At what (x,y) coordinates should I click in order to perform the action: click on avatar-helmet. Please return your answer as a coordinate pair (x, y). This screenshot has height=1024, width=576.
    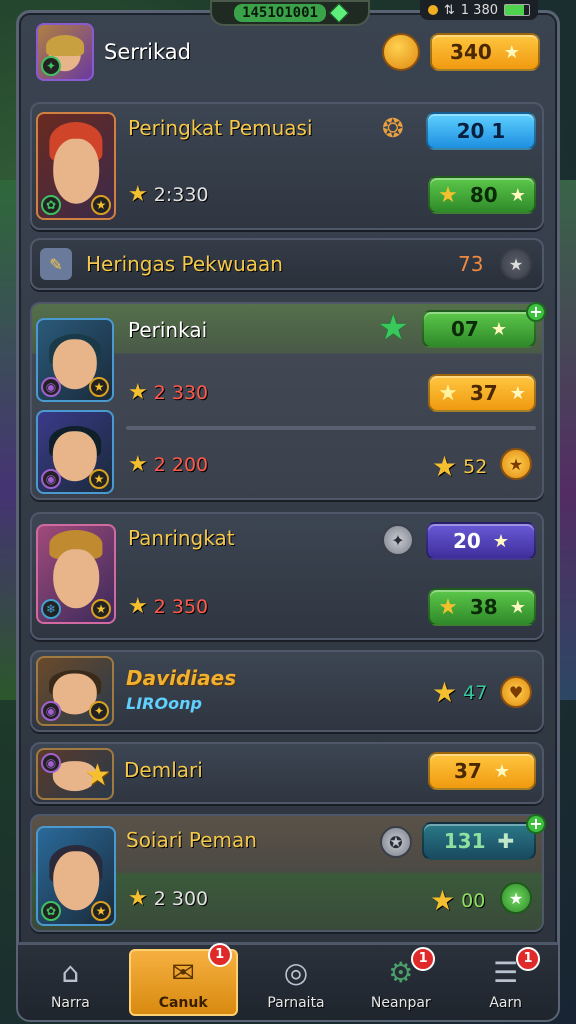
    Looking at the image, I should click on (65, 45).